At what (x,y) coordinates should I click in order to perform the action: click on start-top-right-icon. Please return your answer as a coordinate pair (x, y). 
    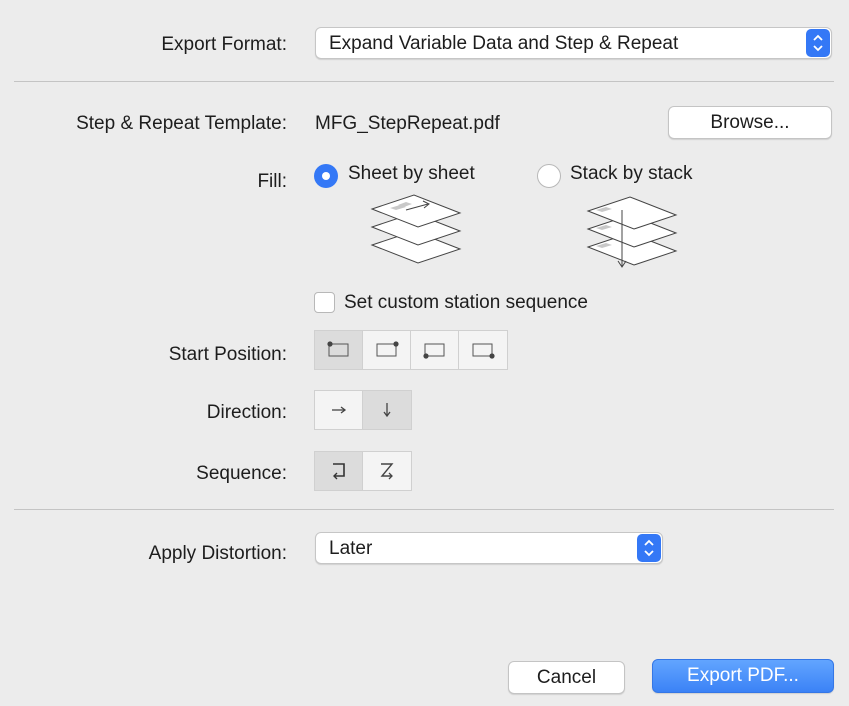
    Looking at the image, I should click on (387, 349).